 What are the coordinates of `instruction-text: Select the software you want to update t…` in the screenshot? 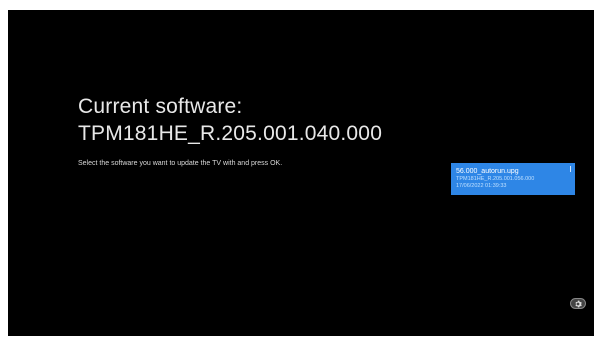 It's located at (180, 163).